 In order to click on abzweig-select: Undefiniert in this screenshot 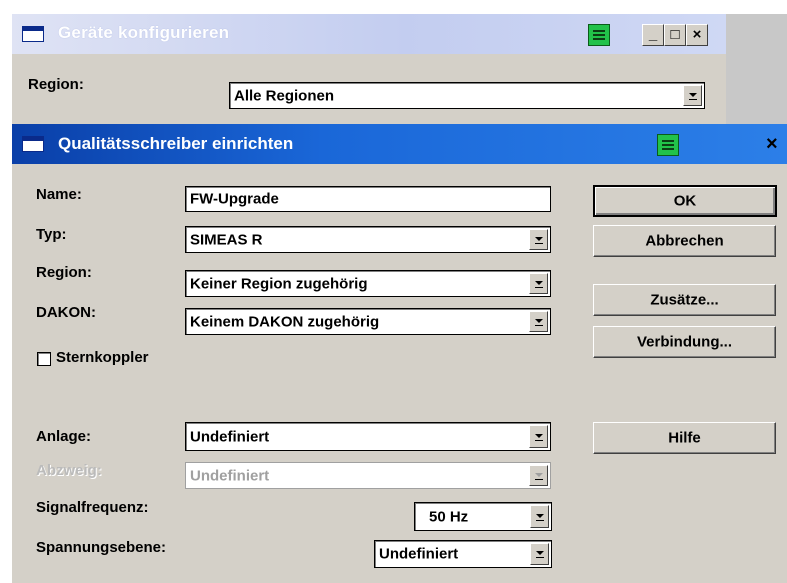, I will do `click(368, 475)`.